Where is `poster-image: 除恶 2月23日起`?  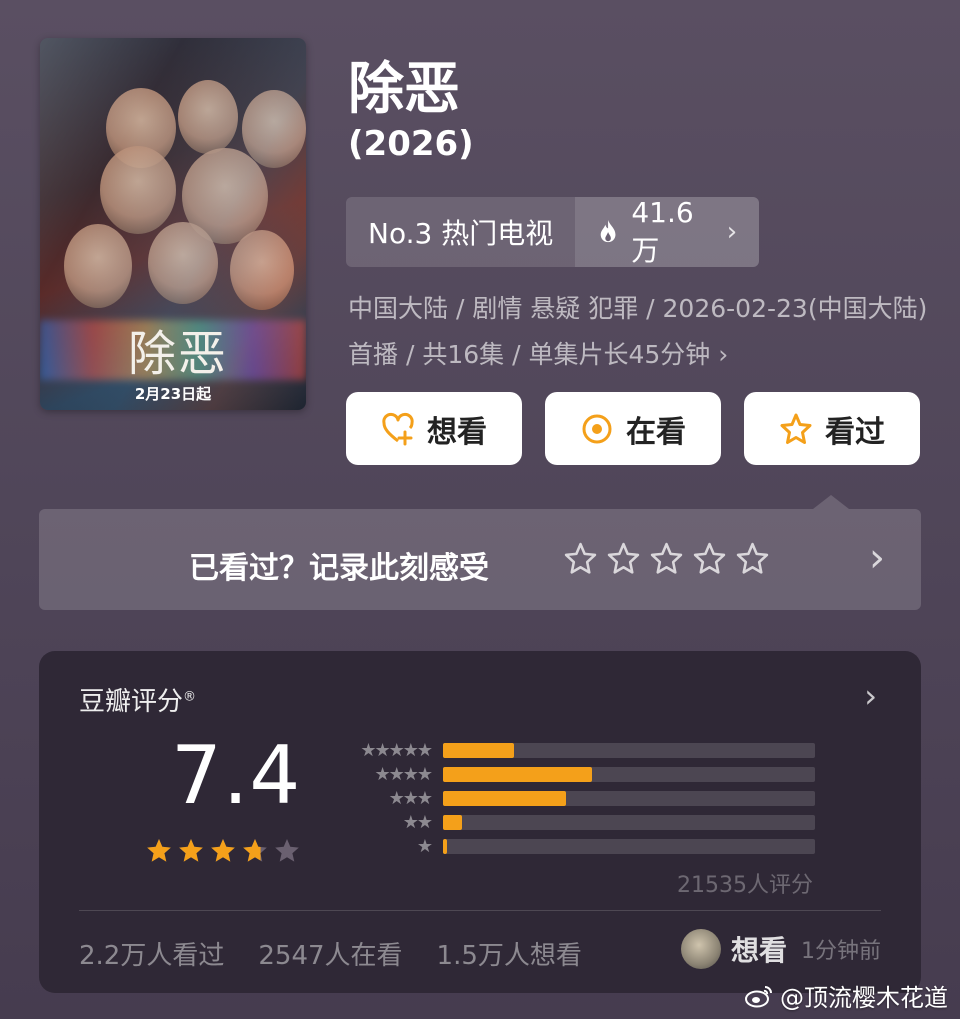 poster-image: 除恶 2月23日起 is located at coordinates (173, 224).